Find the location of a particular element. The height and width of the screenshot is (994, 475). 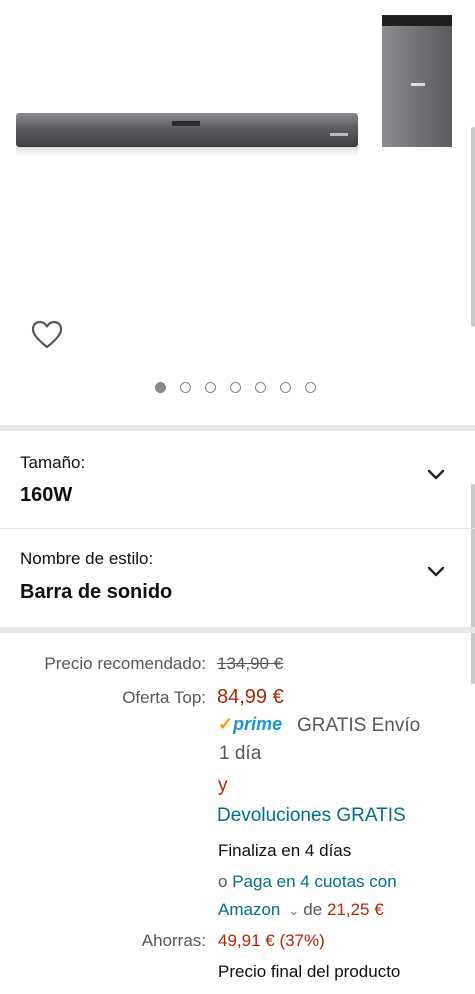

variant-selector-style: Nombre de estilo: Barra de sonido is located at coordinates (237, 578).